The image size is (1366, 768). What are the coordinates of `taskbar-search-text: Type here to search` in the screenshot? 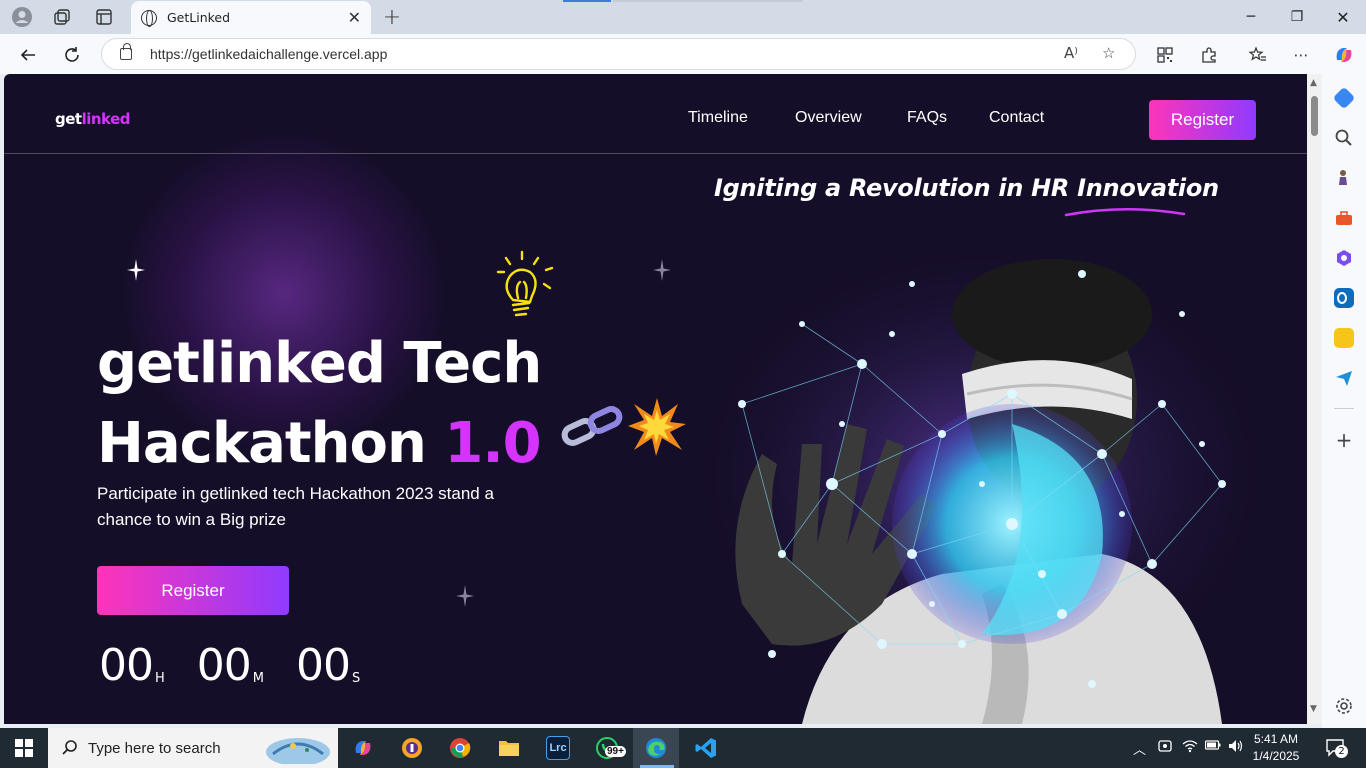 It's located at (154, 748).